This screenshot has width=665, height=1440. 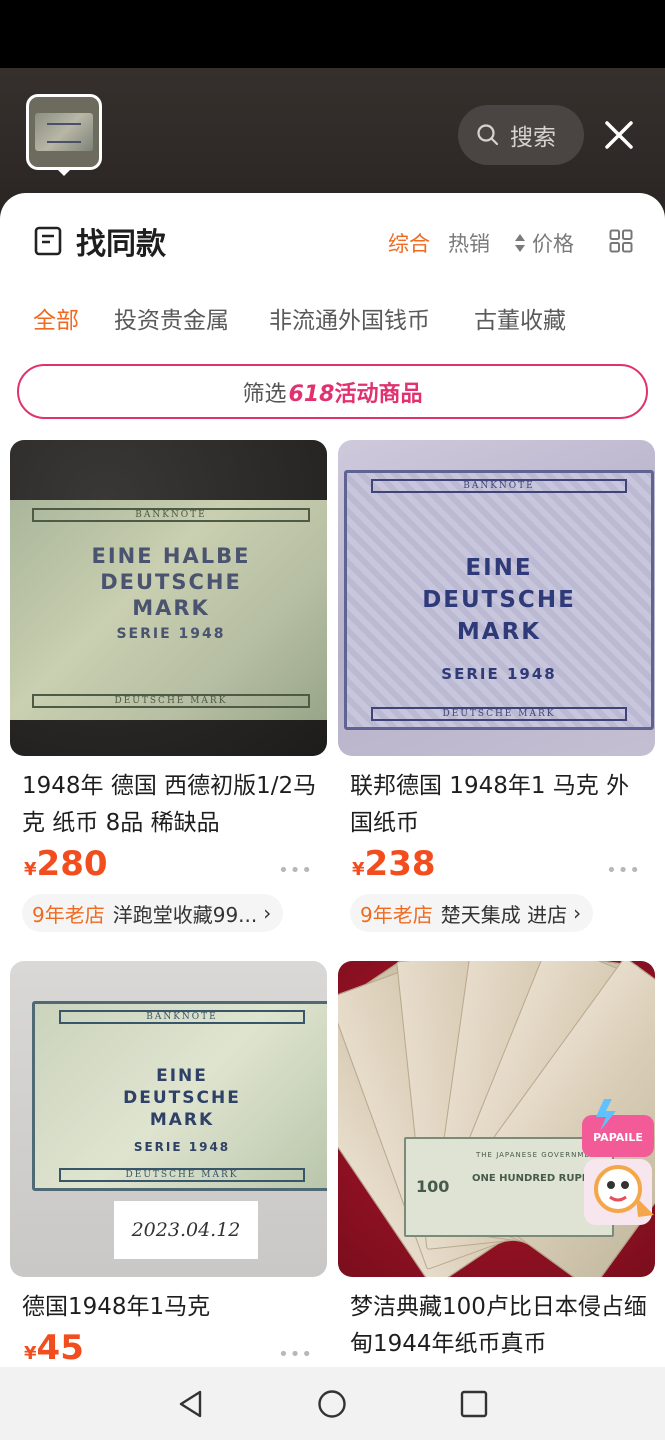 I want to click on product-title: 联邦德国 1948年1 马克 外国纸币, so click(x=496, y=805).